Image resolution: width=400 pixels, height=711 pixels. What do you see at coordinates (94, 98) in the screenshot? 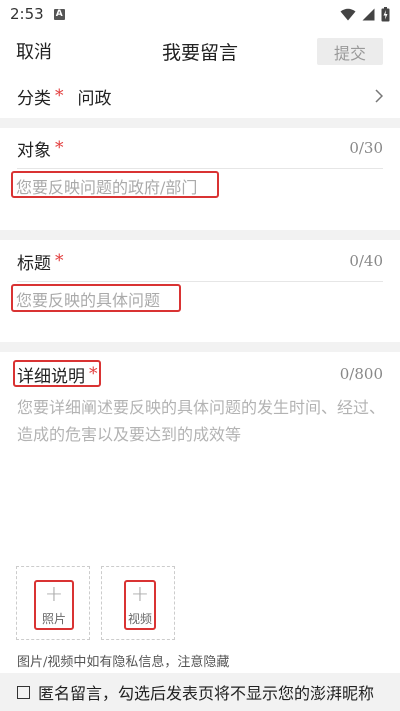
I see `category-value: 问政` at bounding box center [94, 98].